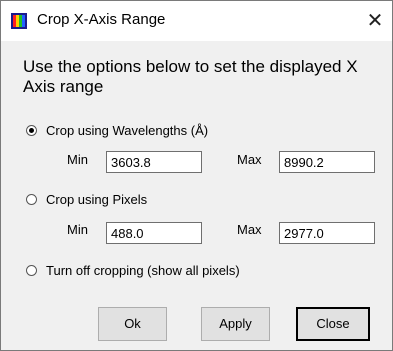  What do you see at coordinates (143, 270) in the screenshot?
I see `radio-turn-off-label: Turn off cropping (show all pixels)` at bounding box center [143, 270].